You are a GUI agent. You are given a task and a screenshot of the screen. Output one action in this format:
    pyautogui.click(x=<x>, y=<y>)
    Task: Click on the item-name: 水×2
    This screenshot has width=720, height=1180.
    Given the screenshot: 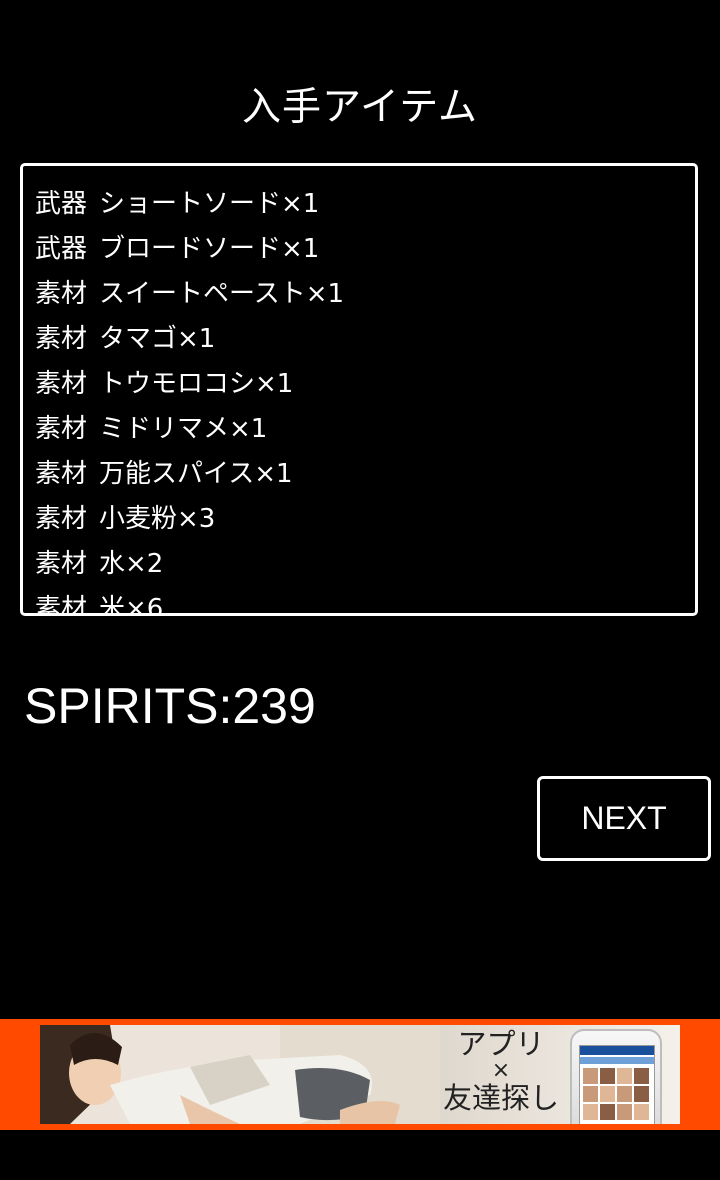 What is the action you would take?
    pyautogui.click(x=131, y=564)
    